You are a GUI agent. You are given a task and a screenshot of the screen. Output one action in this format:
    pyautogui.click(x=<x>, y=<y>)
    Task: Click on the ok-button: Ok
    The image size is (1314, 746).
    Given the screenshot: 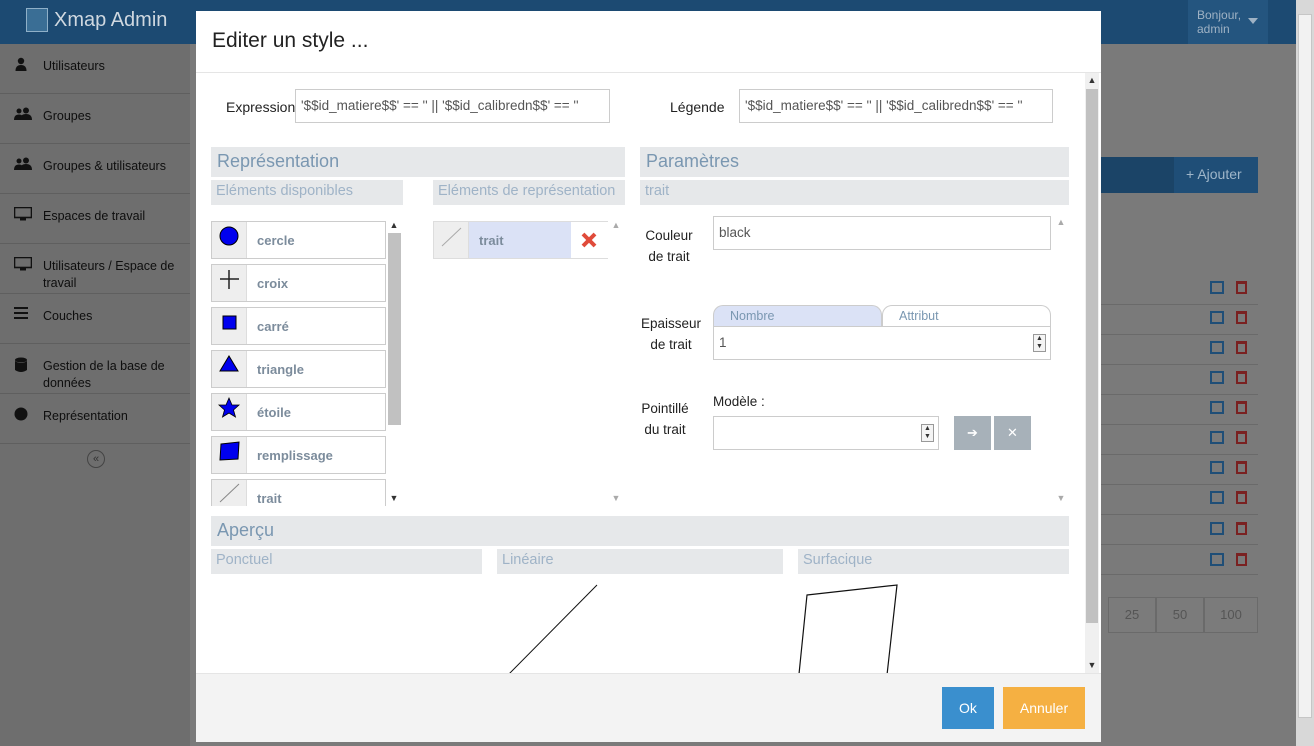 What is the action you would take?
    pyautogui.click(x=968, y=708)
    